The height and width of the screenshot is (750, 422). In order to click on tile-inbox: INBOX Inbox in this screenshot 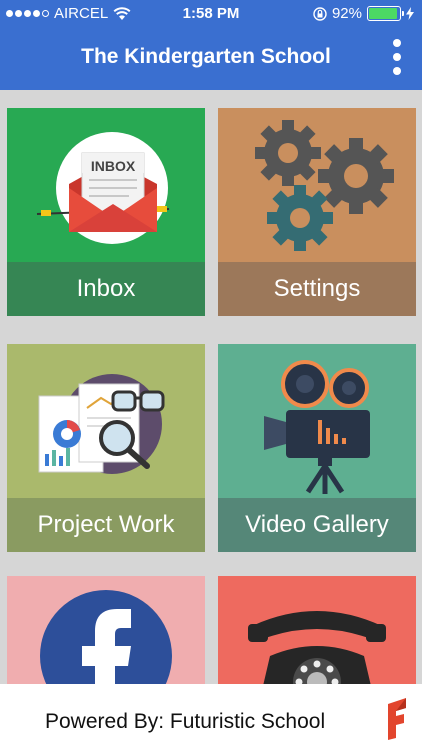, I will do `click(106, 212)`.